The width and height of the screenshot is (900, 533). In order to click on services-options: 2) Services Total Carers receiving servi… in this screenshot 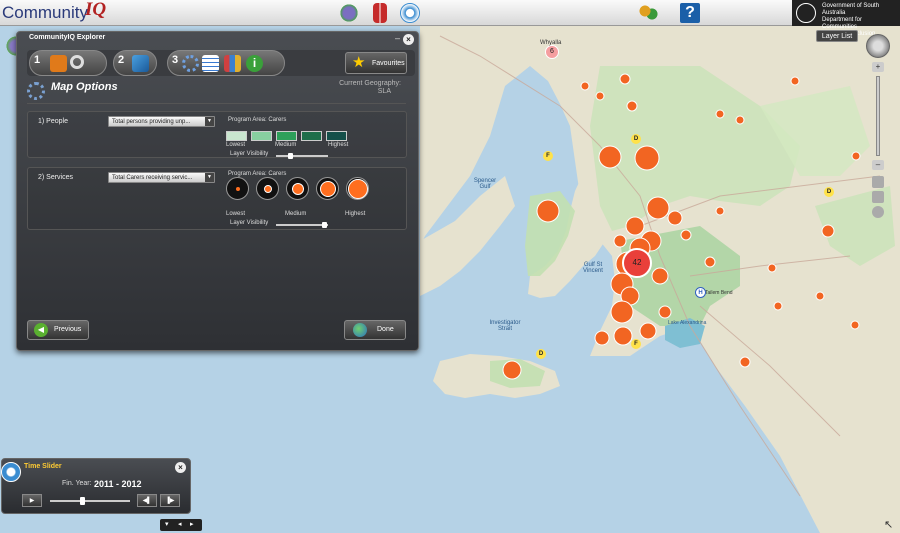, I will do `click(217, 198)`.